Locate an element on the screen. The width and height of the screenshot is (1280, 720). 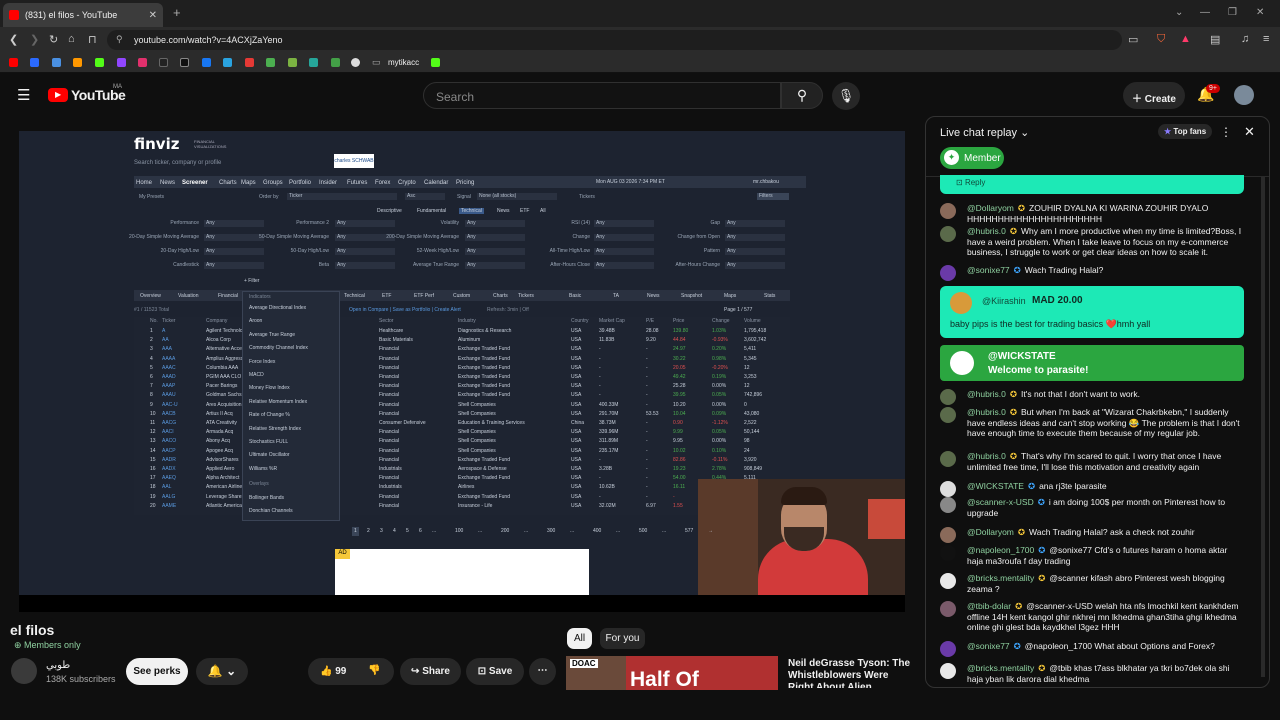
hamburger-menu-icon: ☰ is located at coordinates (23, 95).